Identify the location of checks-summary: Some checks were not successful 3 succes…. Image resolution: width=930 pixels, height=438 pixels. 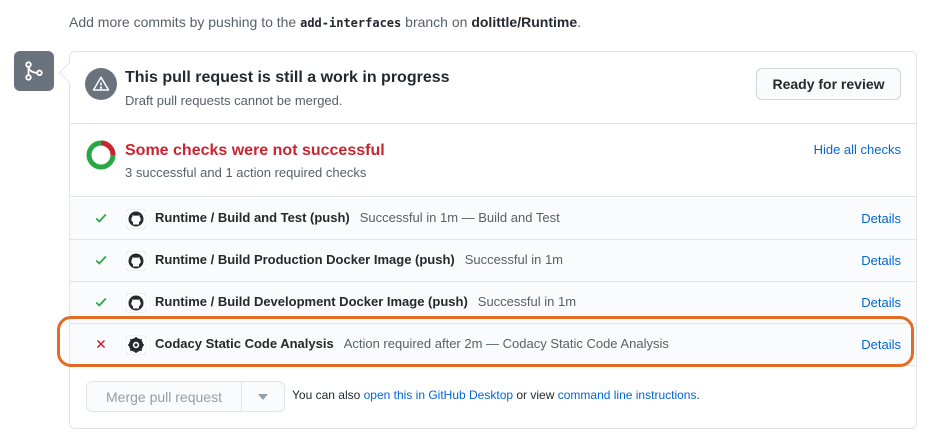
(493, 161).